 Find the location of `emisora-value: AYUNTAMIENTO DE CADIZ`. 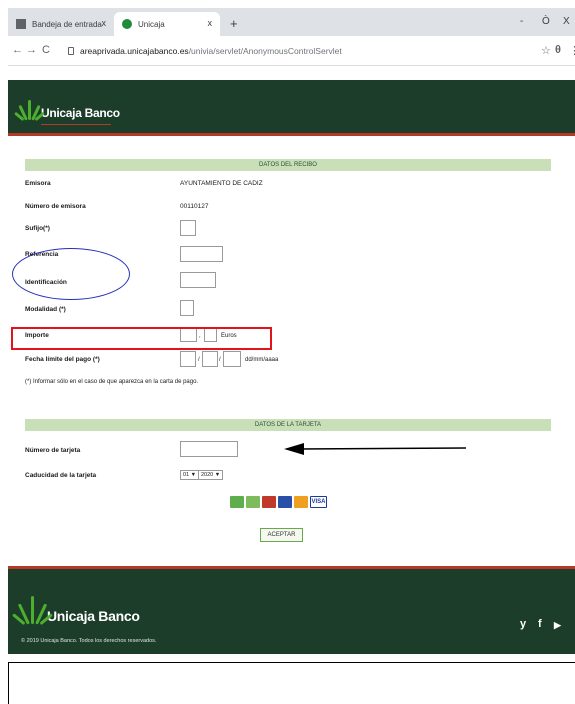

emisora-value: AYUNTAMIENTO DE CADIZ is located at coordinates (221, 183).